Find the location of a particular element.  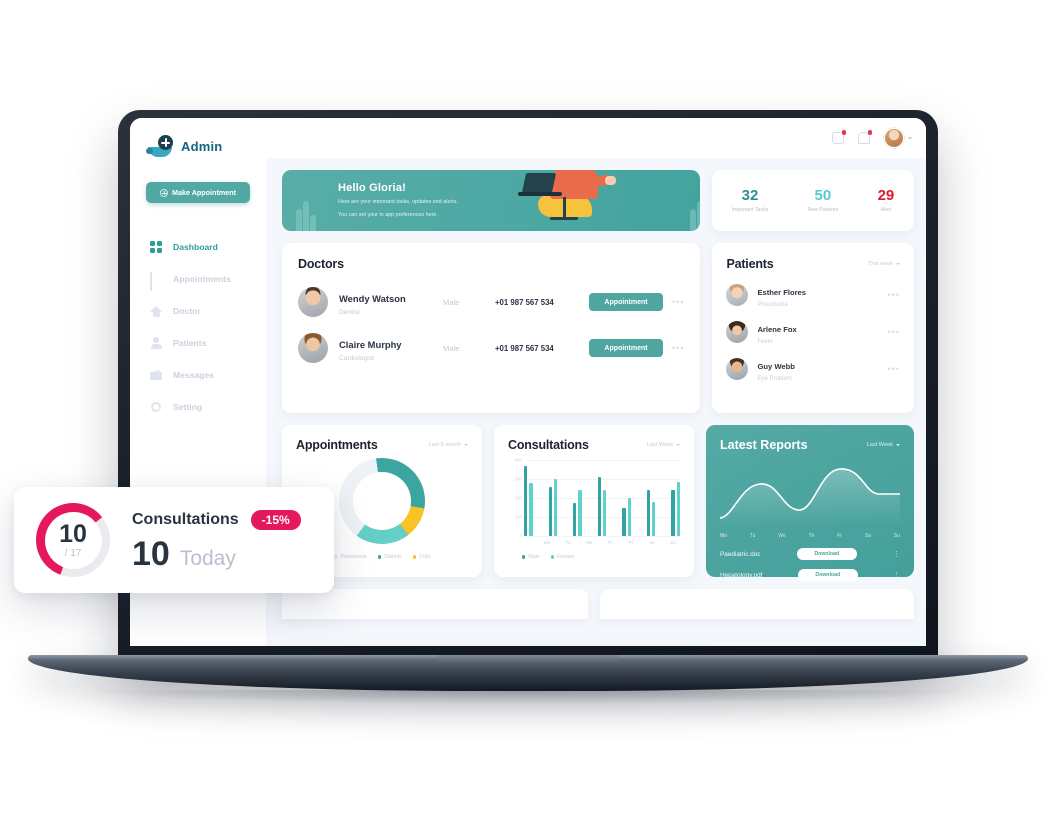

consultations-header: Consultations Last Week is located at coordinates (594, 445).